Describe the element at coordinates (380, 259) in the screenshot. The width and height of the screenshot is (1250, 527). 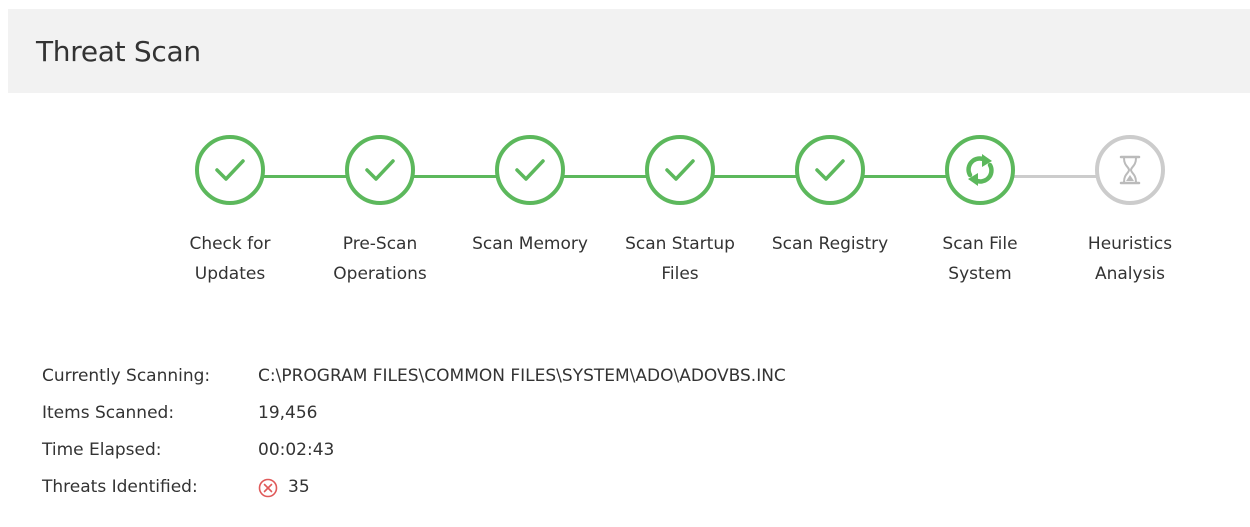
I see `step-label: Pre-Scan Operations` at that location.